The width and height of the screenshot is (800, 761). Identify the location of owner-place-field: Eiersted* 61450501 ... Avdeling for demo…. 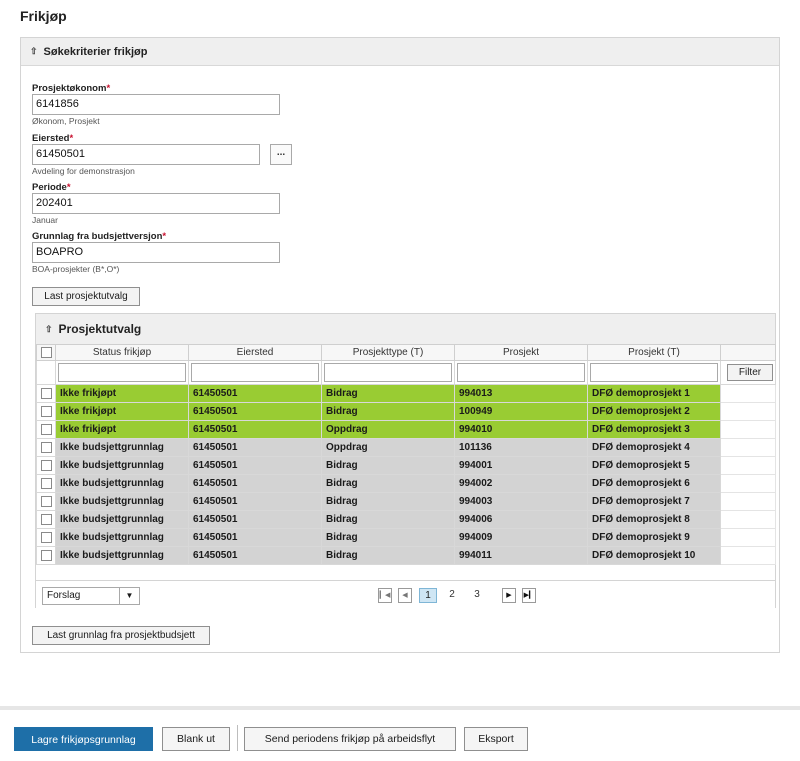
(162, 155).